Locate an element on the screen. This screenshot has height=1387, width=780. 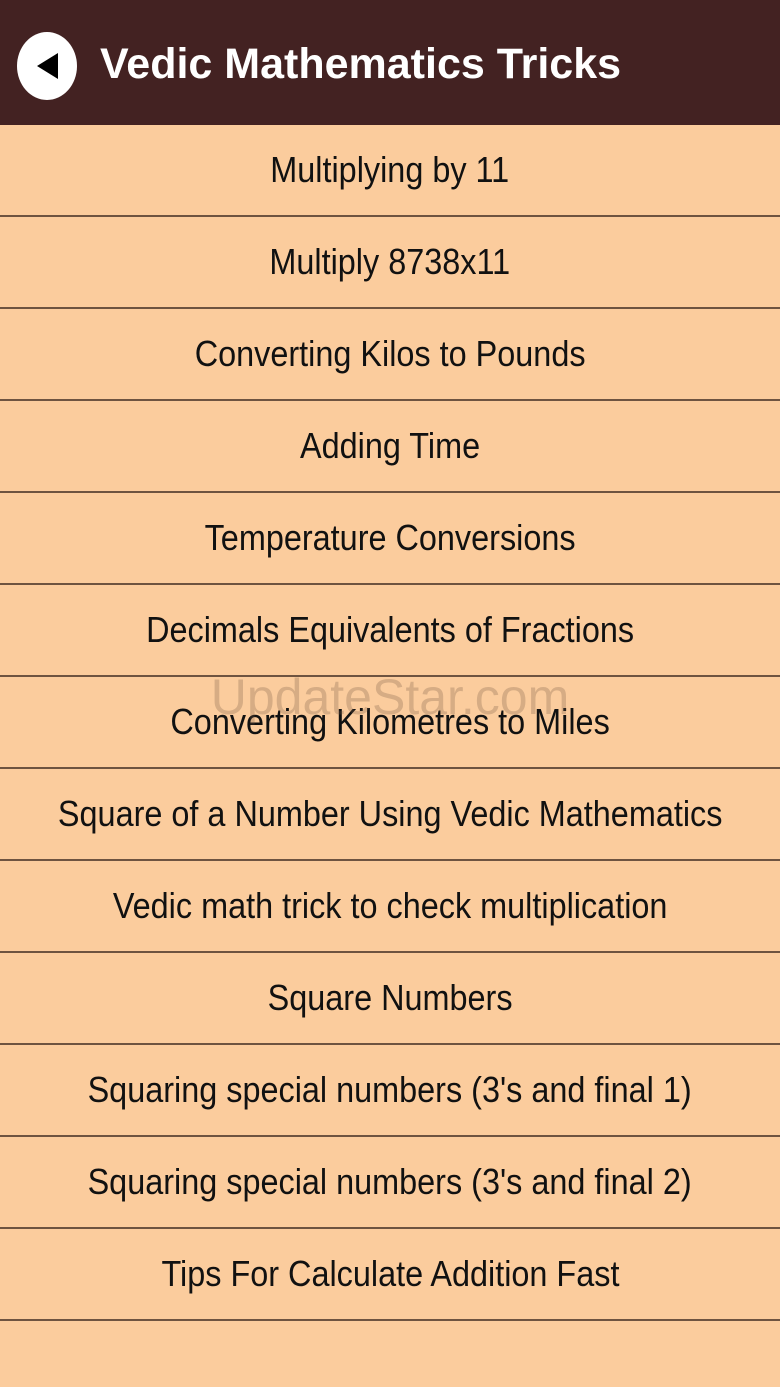
app-header: Vedic Mathematics Tricks is located at coordinates (390, 62).